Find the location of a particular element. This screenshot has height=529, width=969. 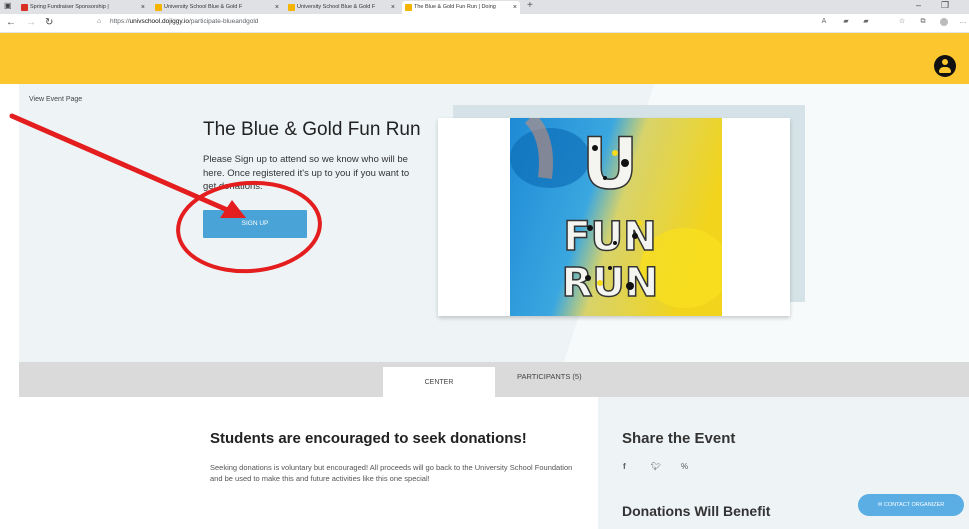

browser-tab-3: University School Blue & Gold F × is located at coordinates (341, 7).